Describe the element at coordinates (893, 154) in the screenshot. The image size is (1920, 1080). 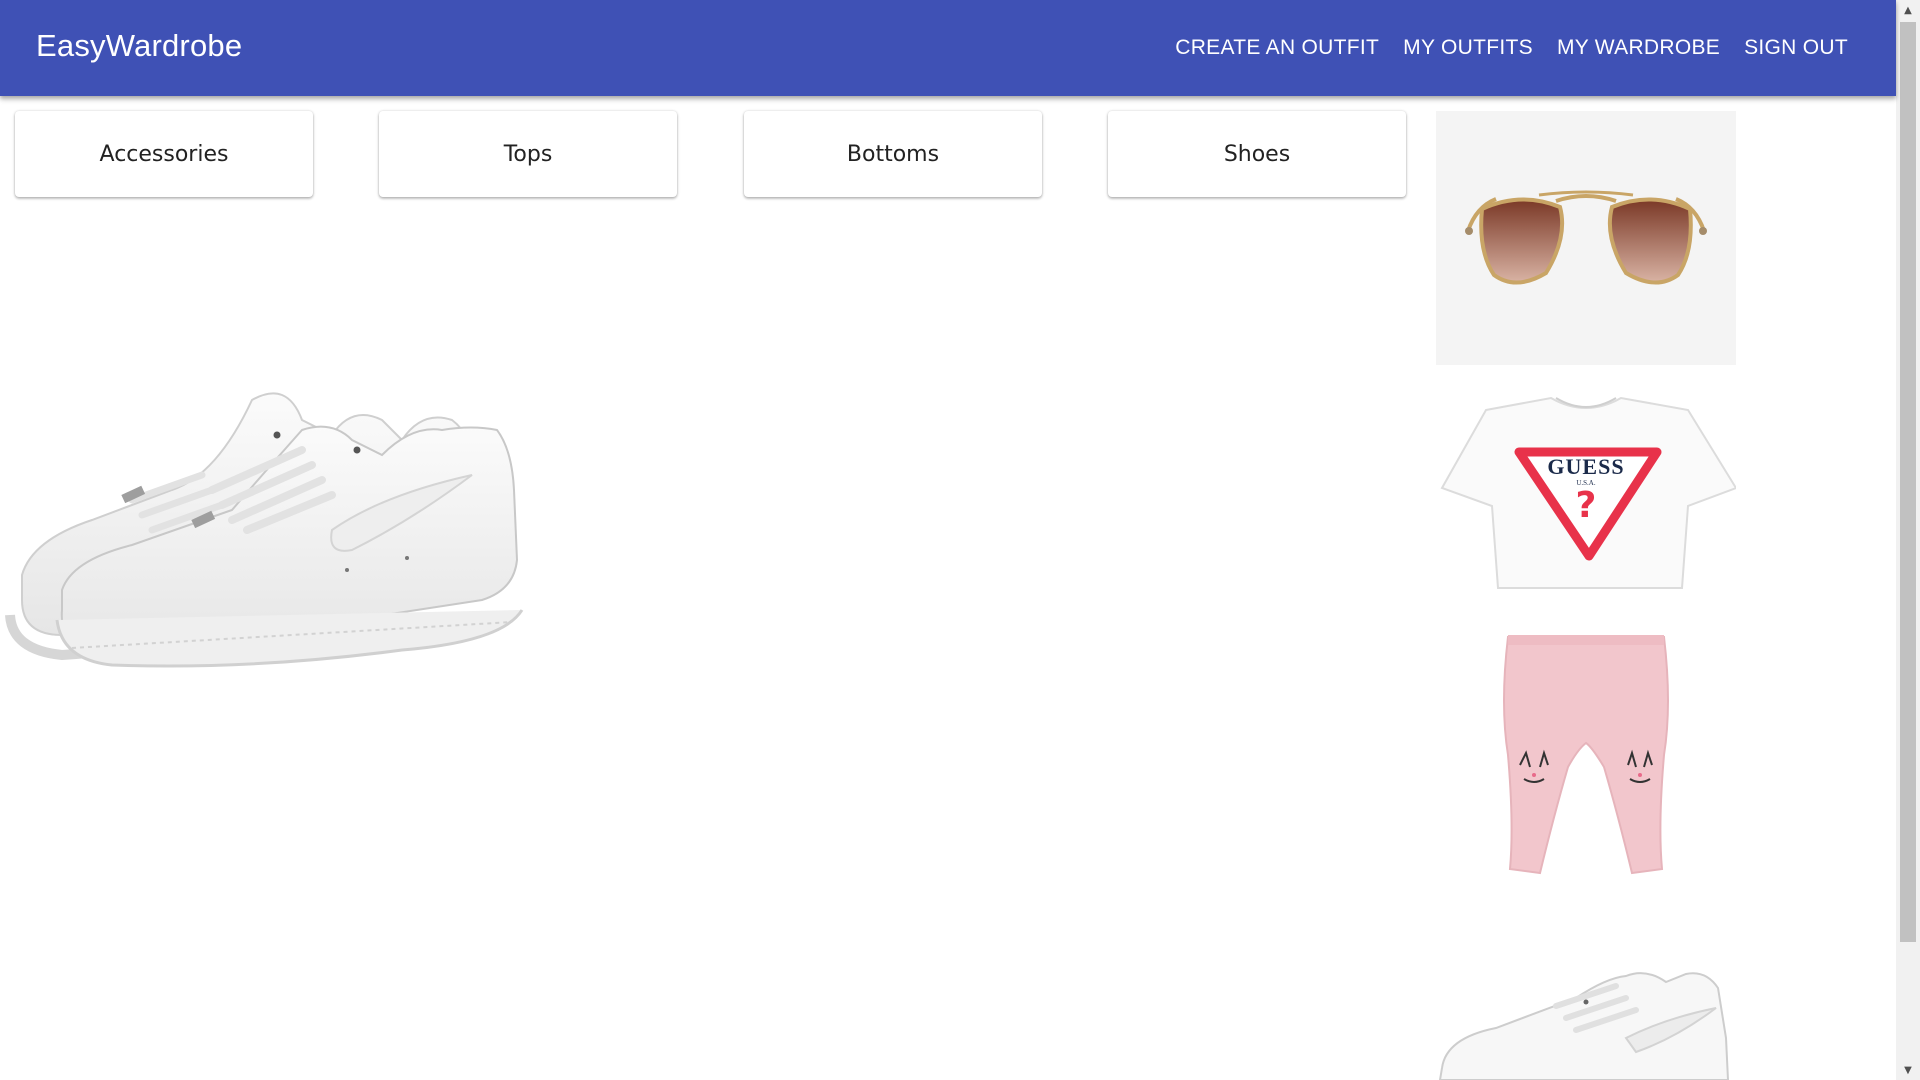
I see `category-bottoms-button: Bottoms` at that location.